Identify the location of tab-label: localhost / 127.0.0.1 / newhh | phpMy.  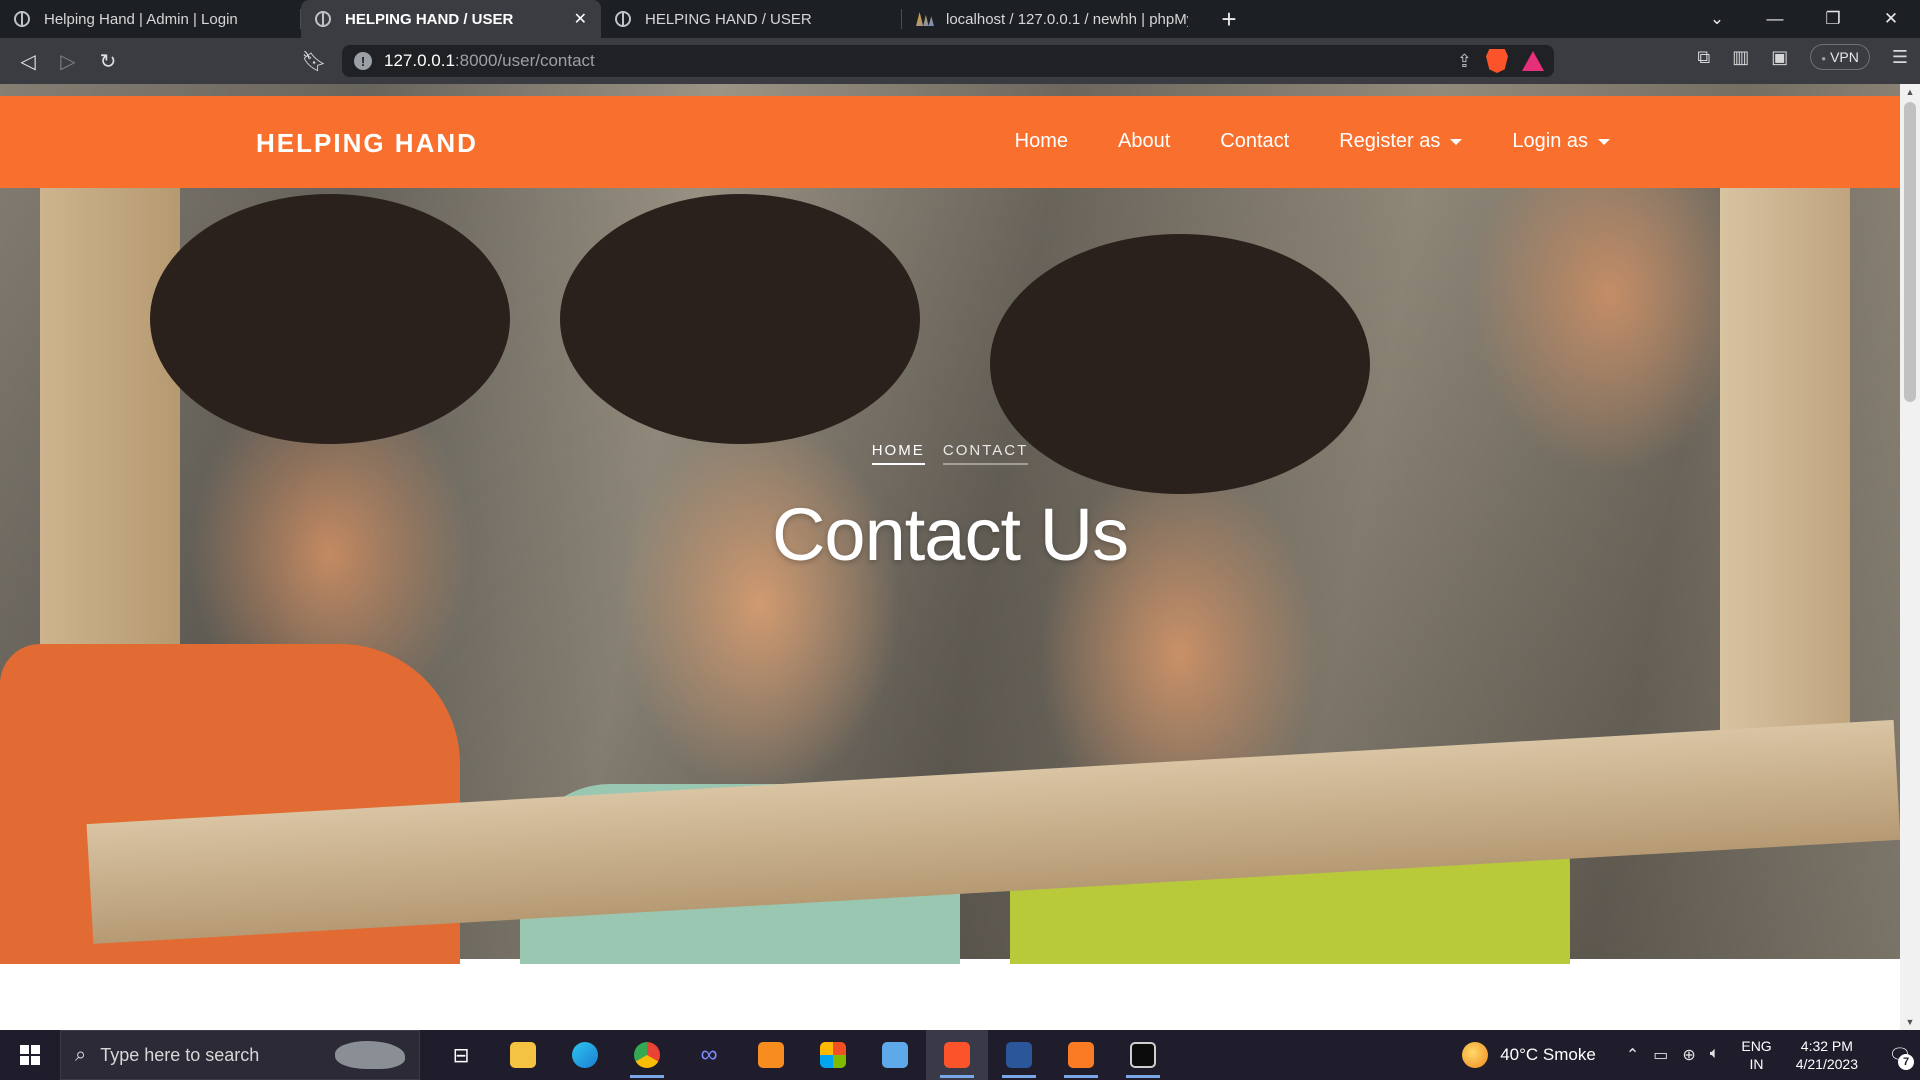
(1067, 19).